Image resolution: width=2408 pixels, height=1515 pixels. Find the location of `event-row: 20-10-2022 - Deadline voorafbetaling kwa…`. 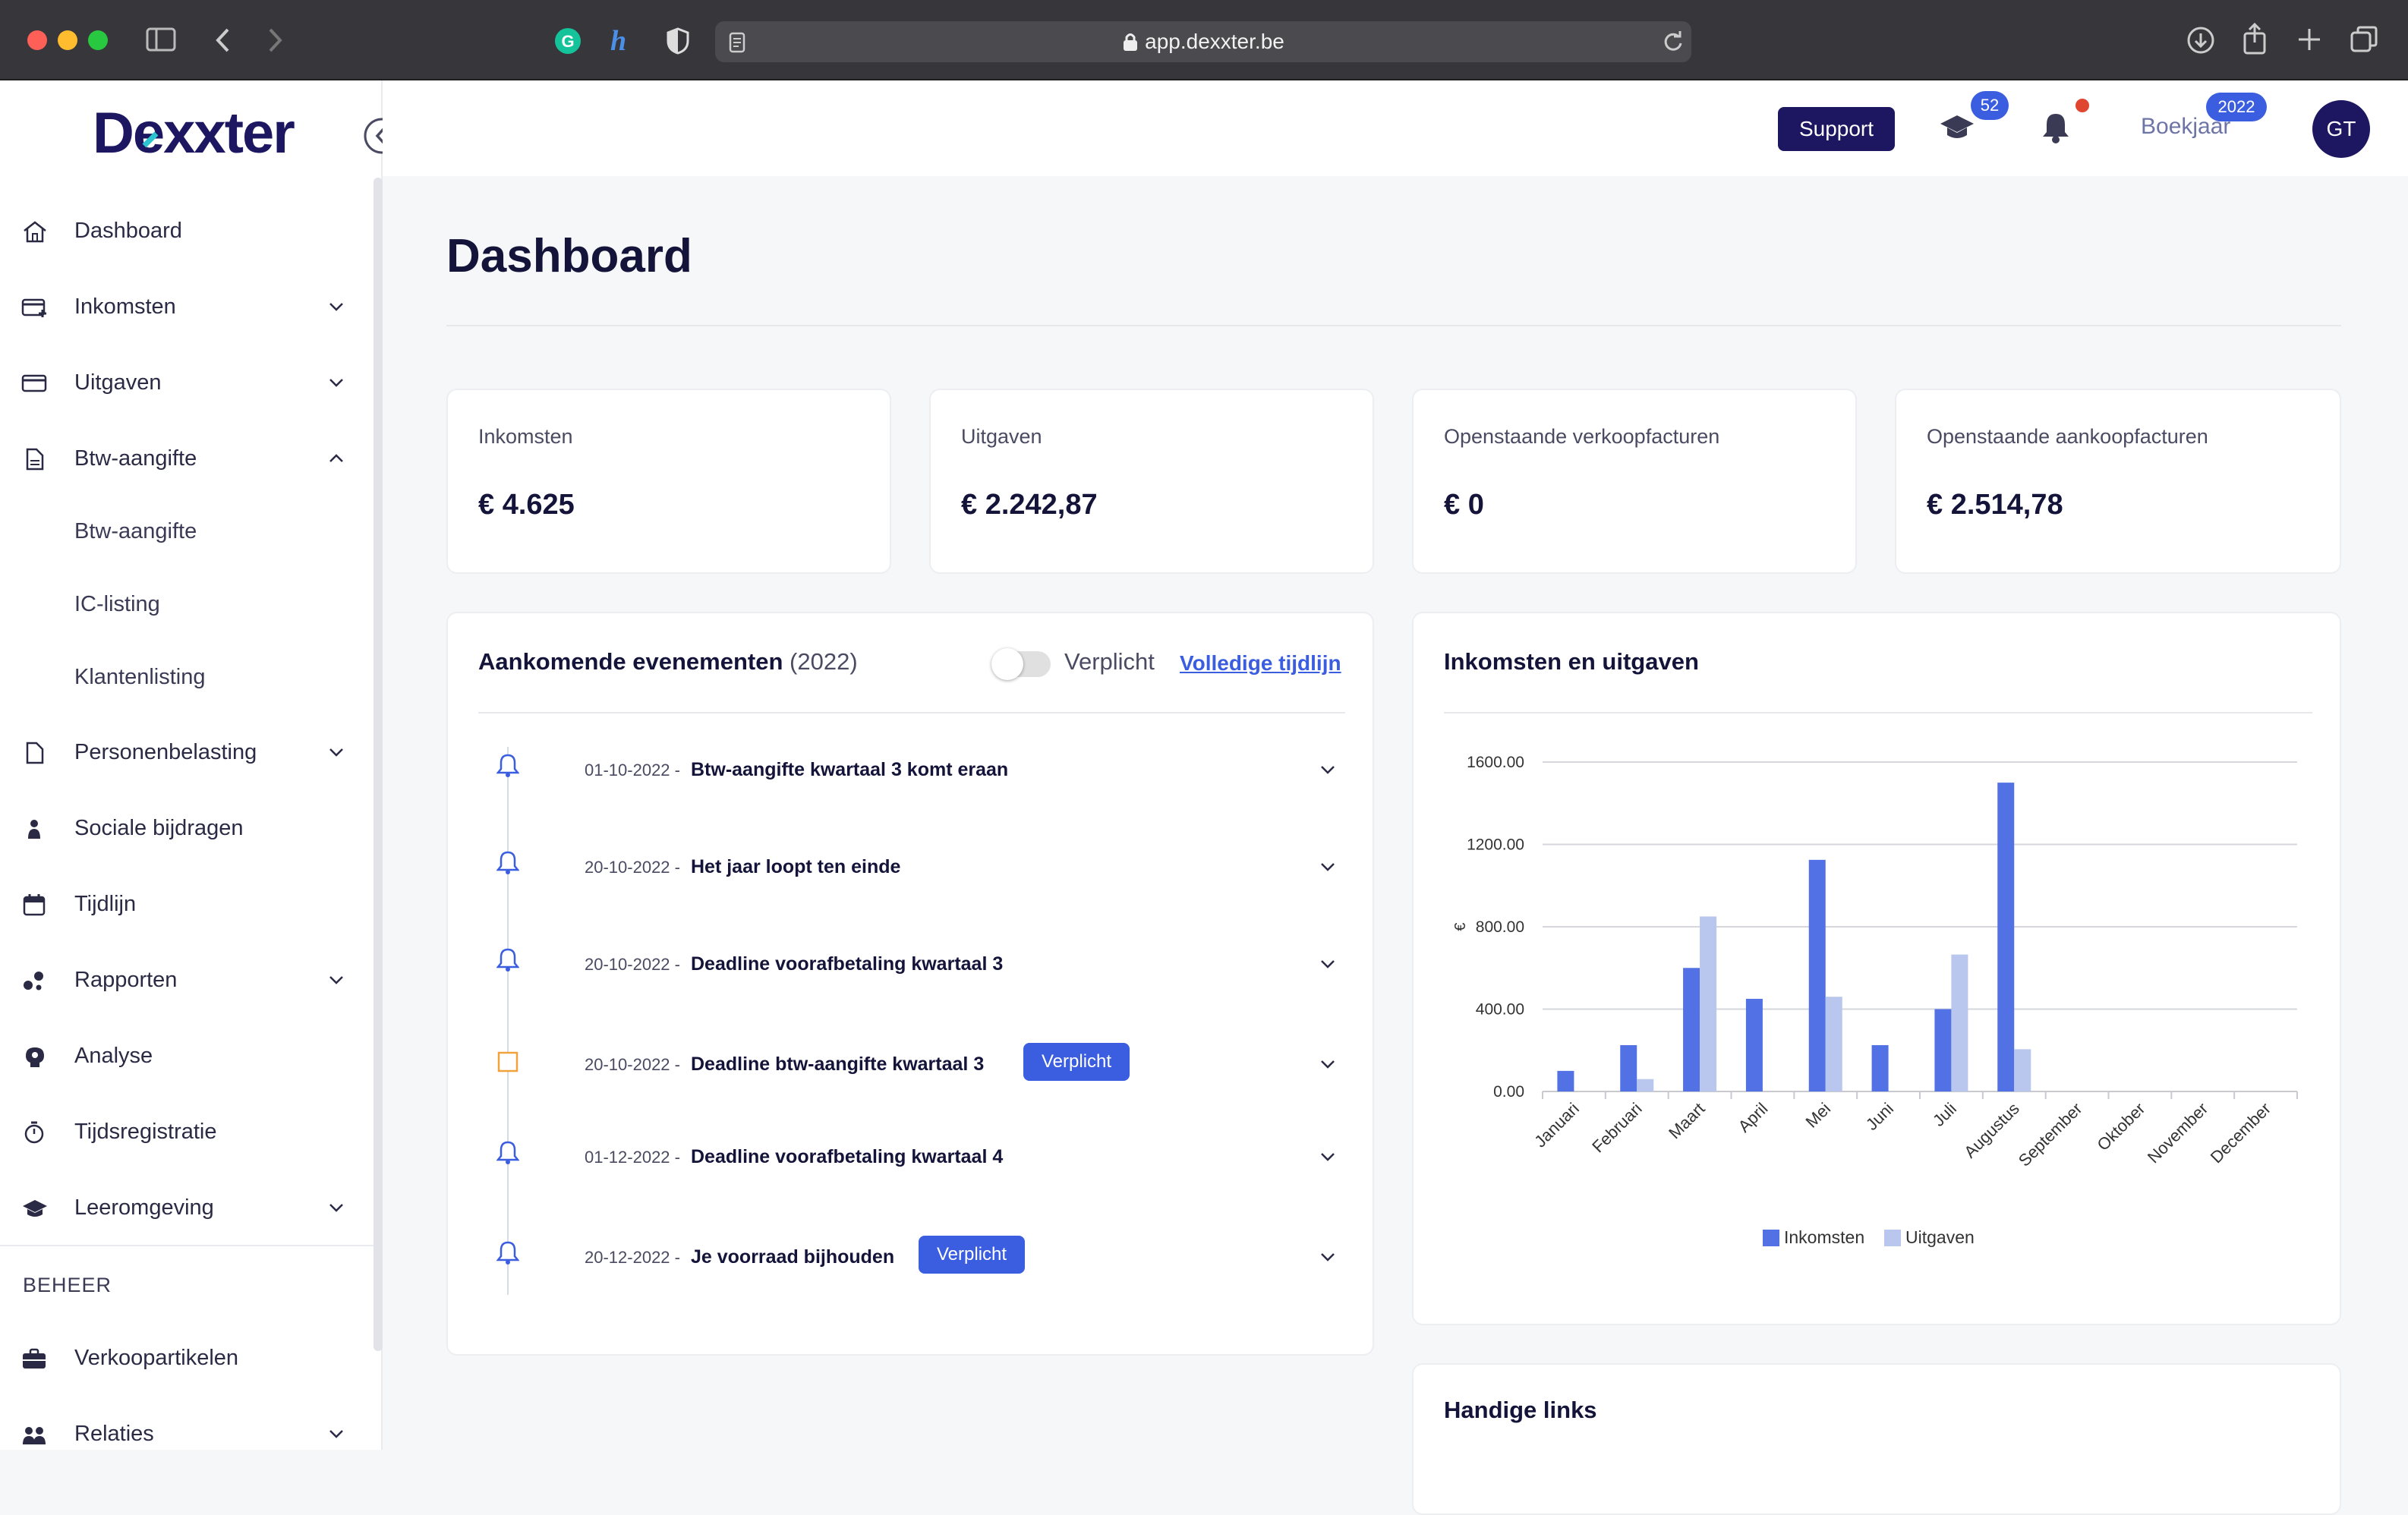

event-row: 20-10-2022 - Deadline voorafbetaling kwa… is located at coordinates (907, 951).